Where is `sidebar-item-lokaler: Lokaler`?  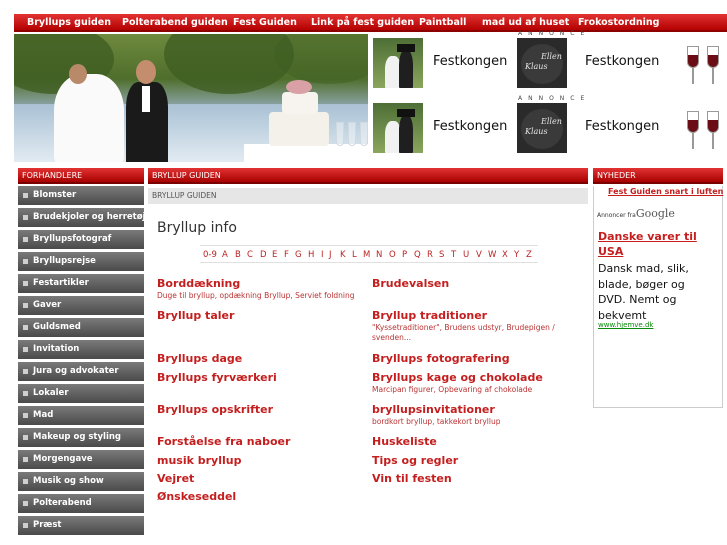
sidebar-item-lokaler: Lokaler is located at coordinates (81, 393).